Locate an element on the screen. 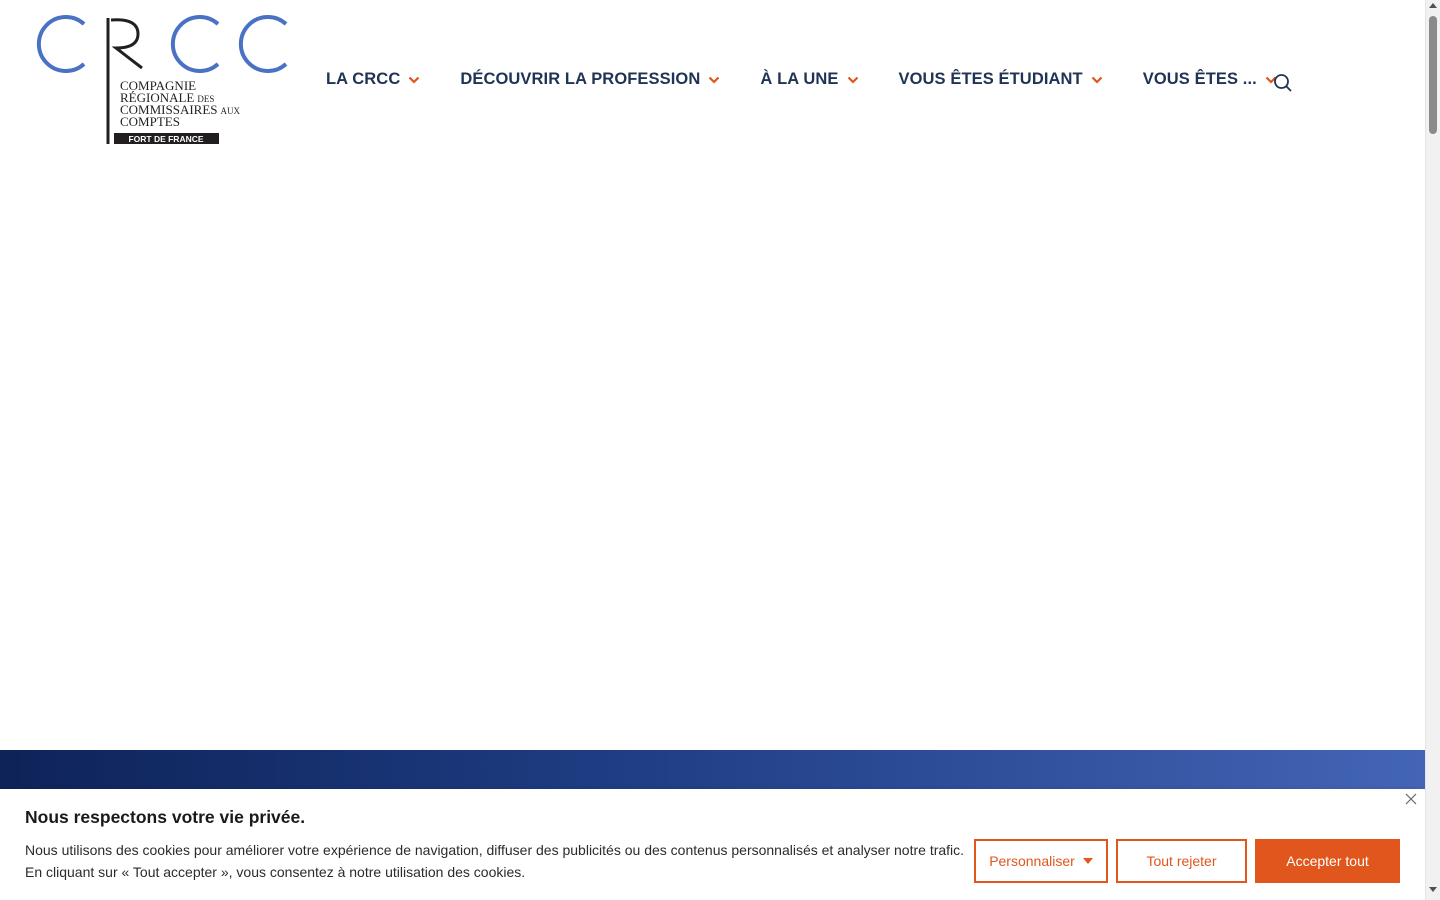 This screenshot has width=1440, height=900. scroll-up-arrow-icon is located at coordinates (1433, 5).